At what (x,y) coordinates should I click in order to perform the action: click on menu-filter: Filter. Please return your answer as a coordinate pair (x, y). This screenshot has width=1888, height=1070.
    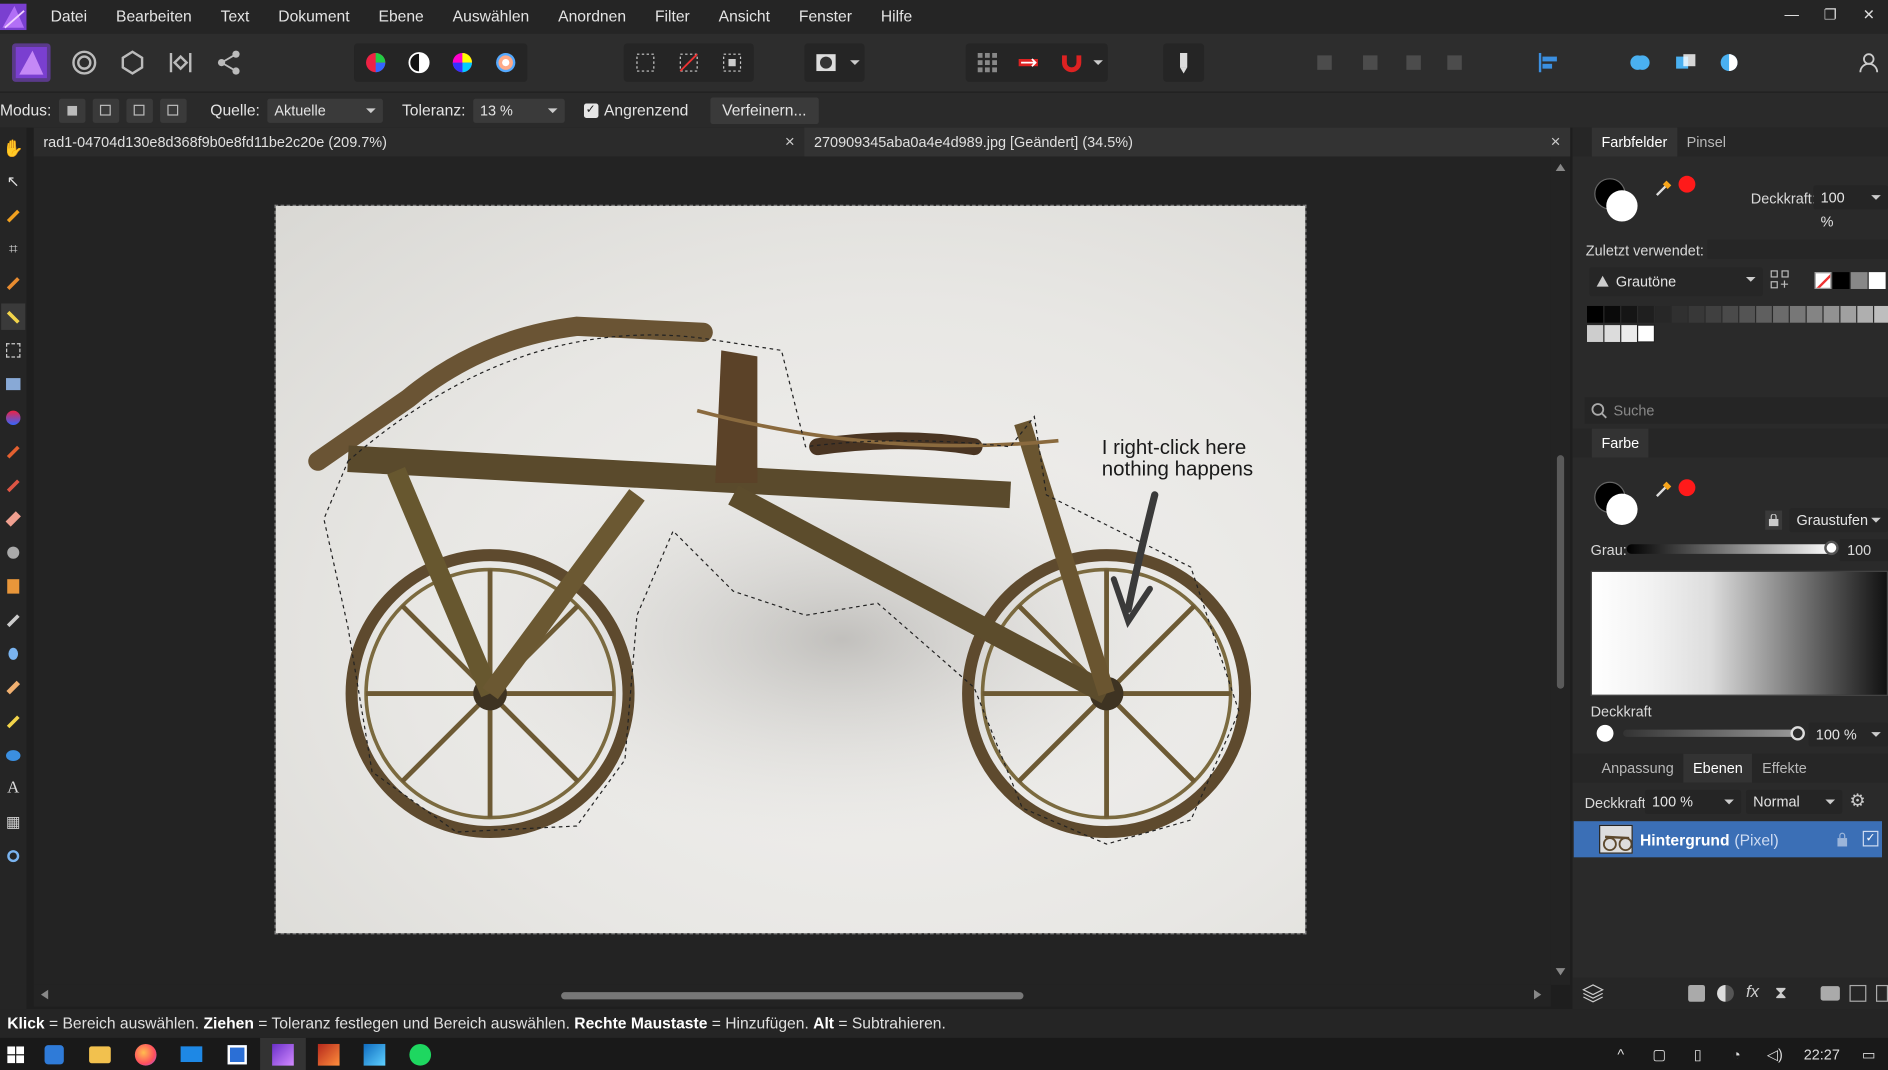
    Looking at the image, I should click on (673, 17).